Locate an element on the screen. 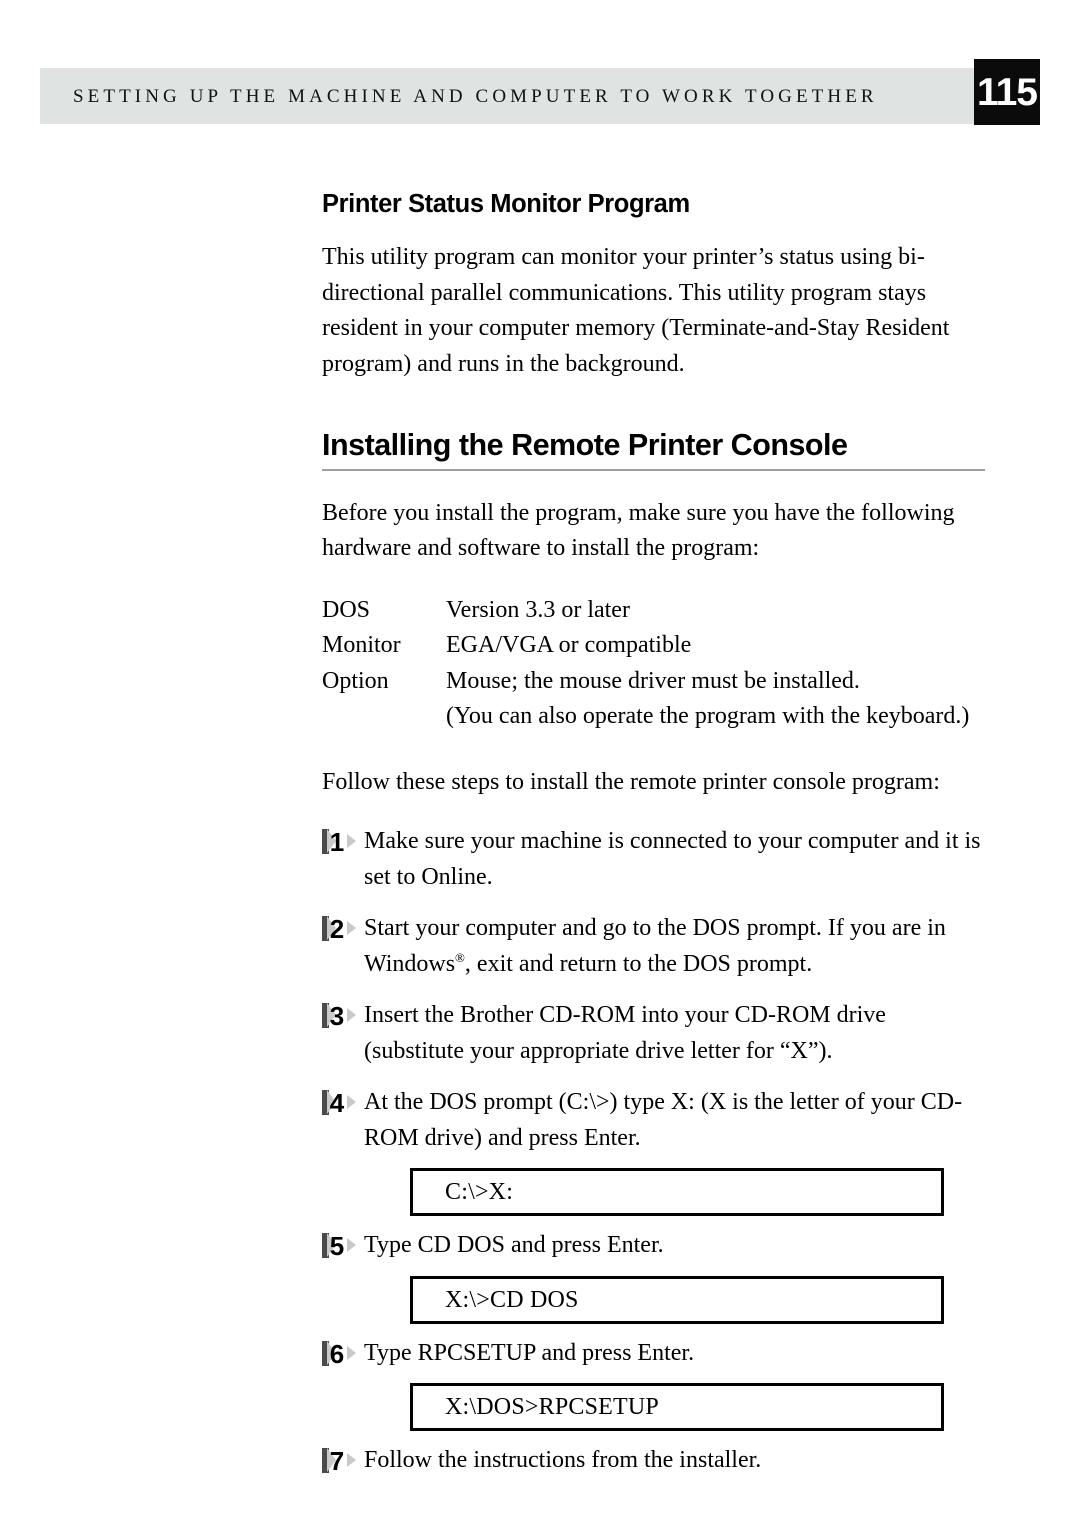  step-number-marker-icon: 1 is located at coordinates (341, 842).